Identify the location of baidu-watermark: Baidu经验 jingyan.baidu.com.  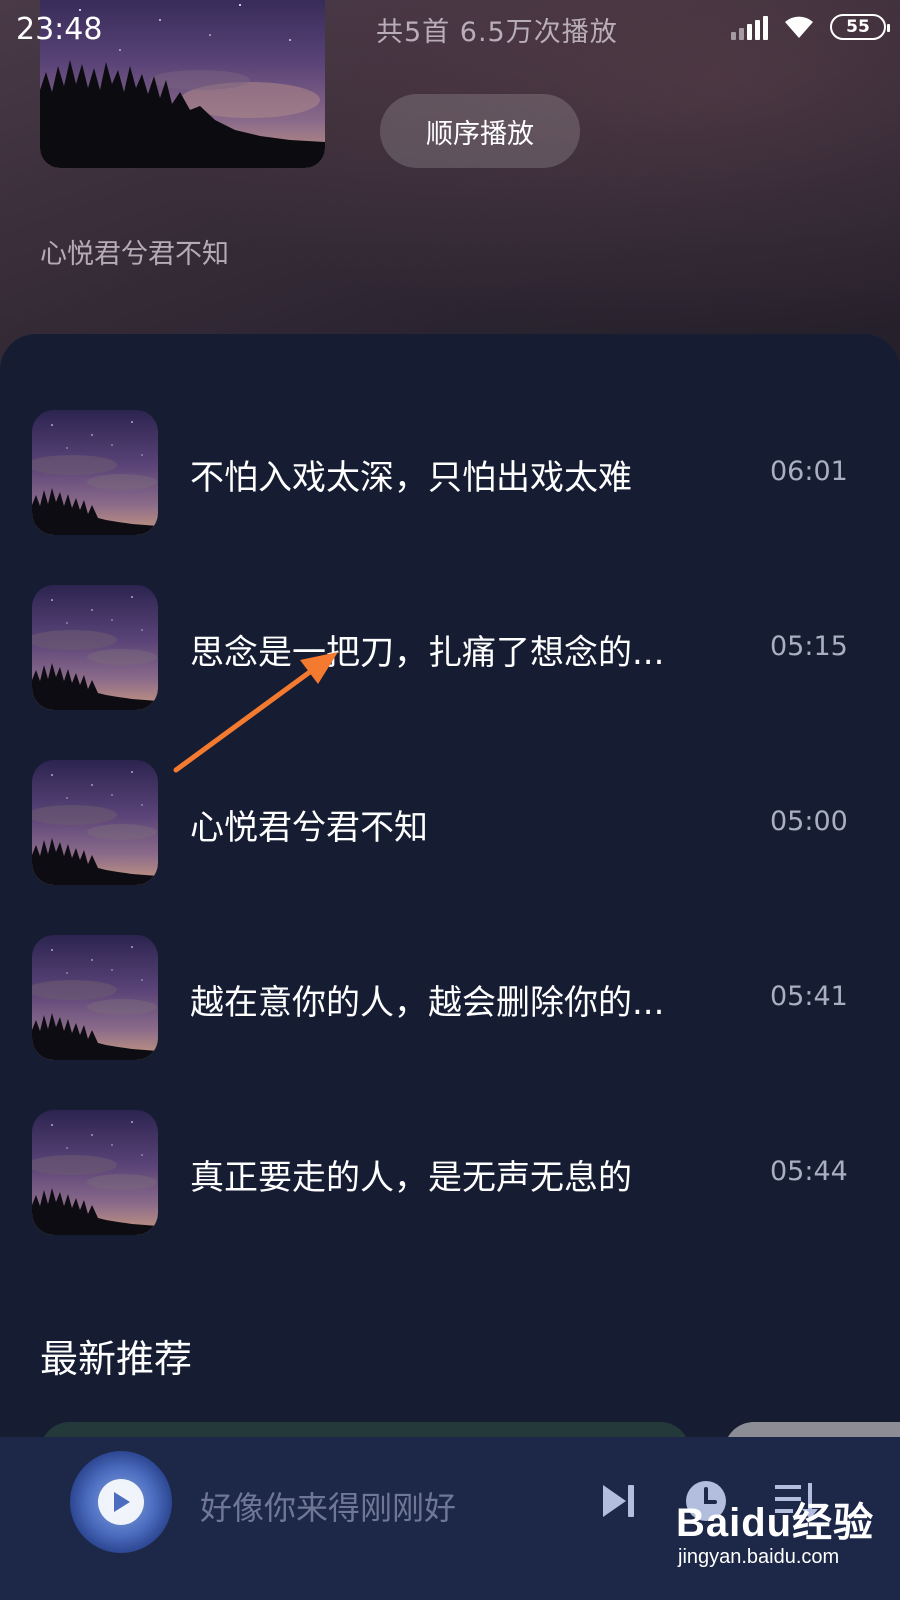
(786, 1540).